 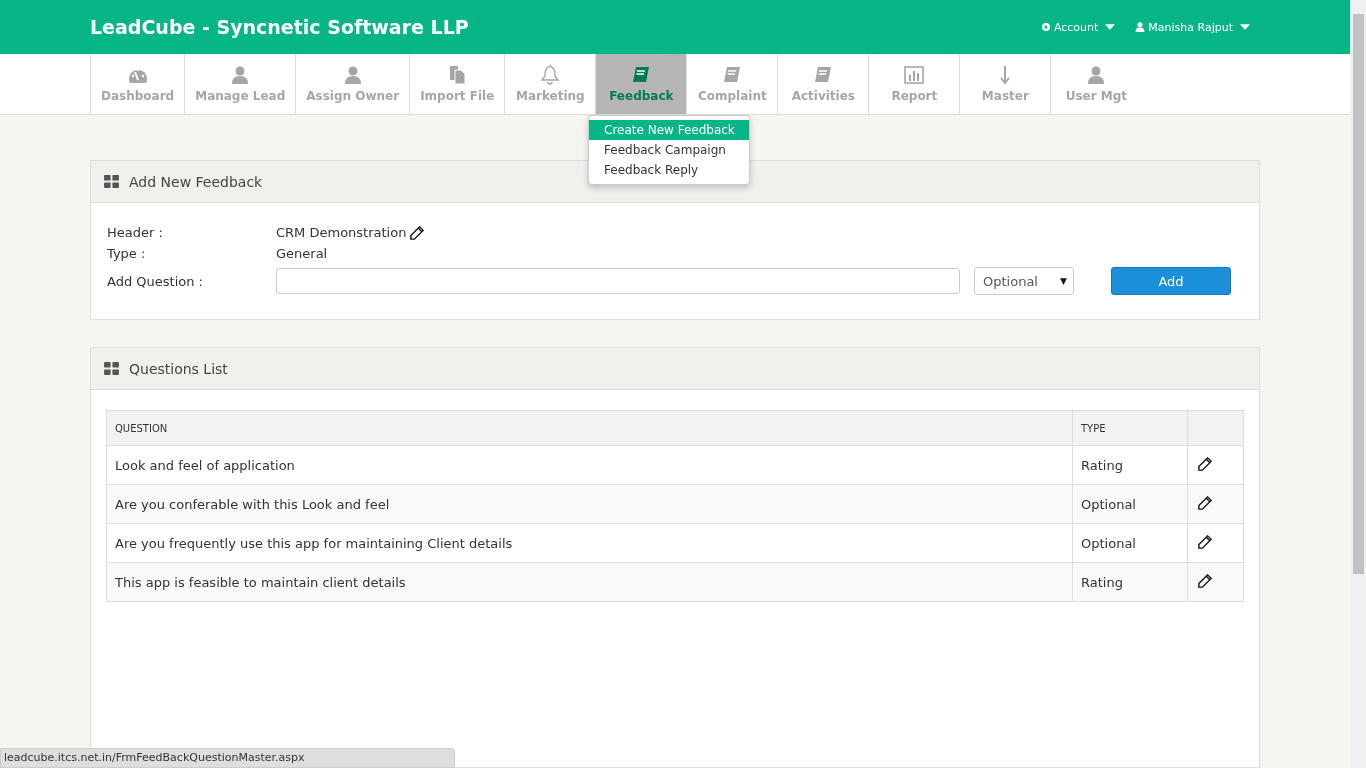 I want to click on app-title: LeadCube - Syncnetic Software LLP, so click(x=280, y=27).